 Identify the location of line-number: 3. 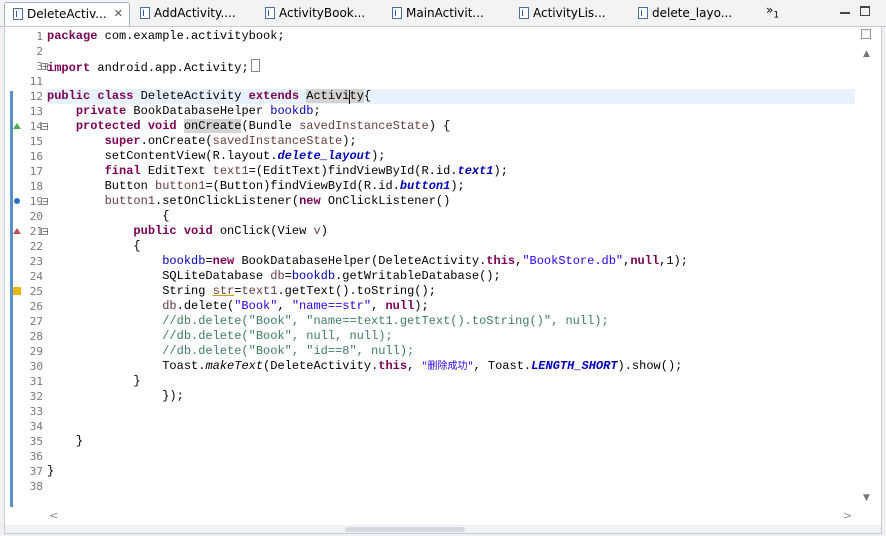
(39, 66).